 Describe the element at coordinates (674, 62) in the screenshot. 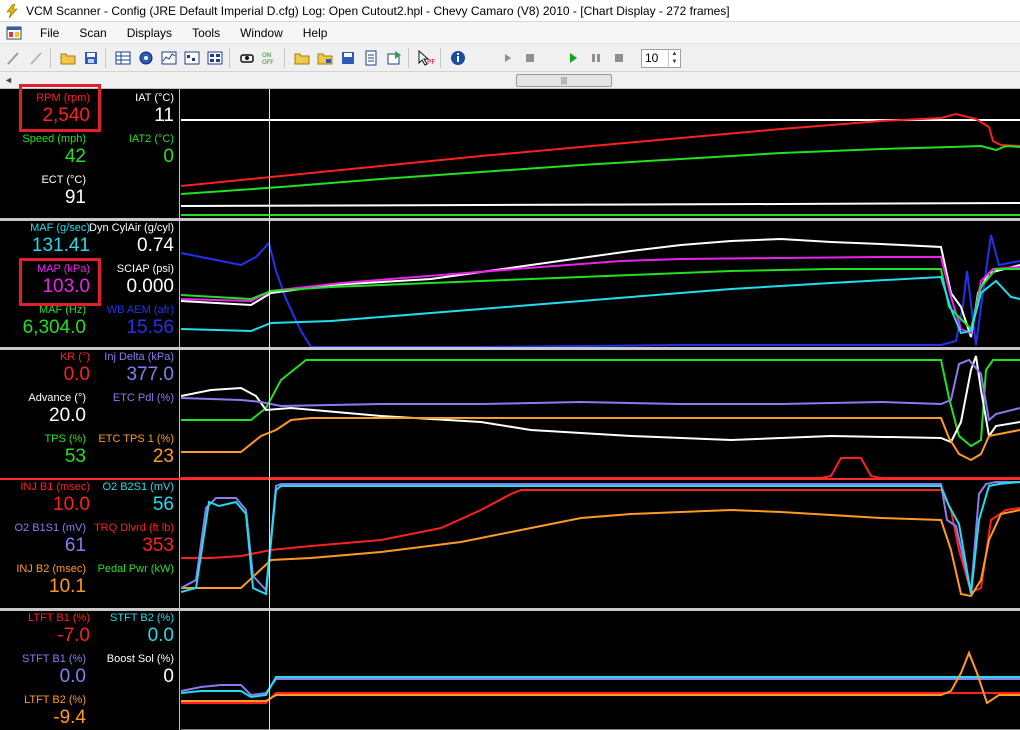

I see `spin-down-icon: ▼` at that location.